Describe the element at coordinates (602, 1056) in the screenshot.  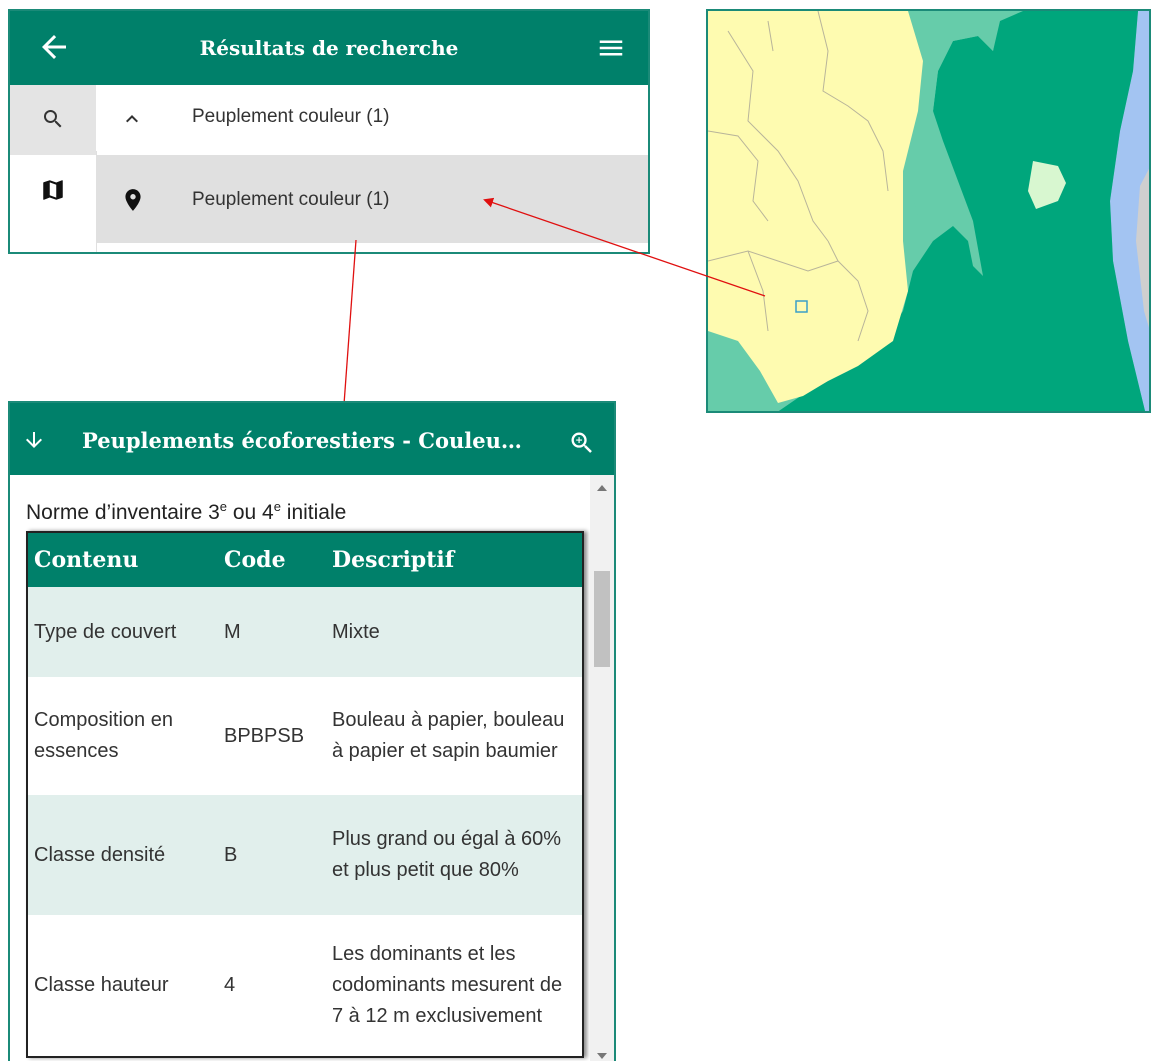
I see `scroll-down-icon` at that location.